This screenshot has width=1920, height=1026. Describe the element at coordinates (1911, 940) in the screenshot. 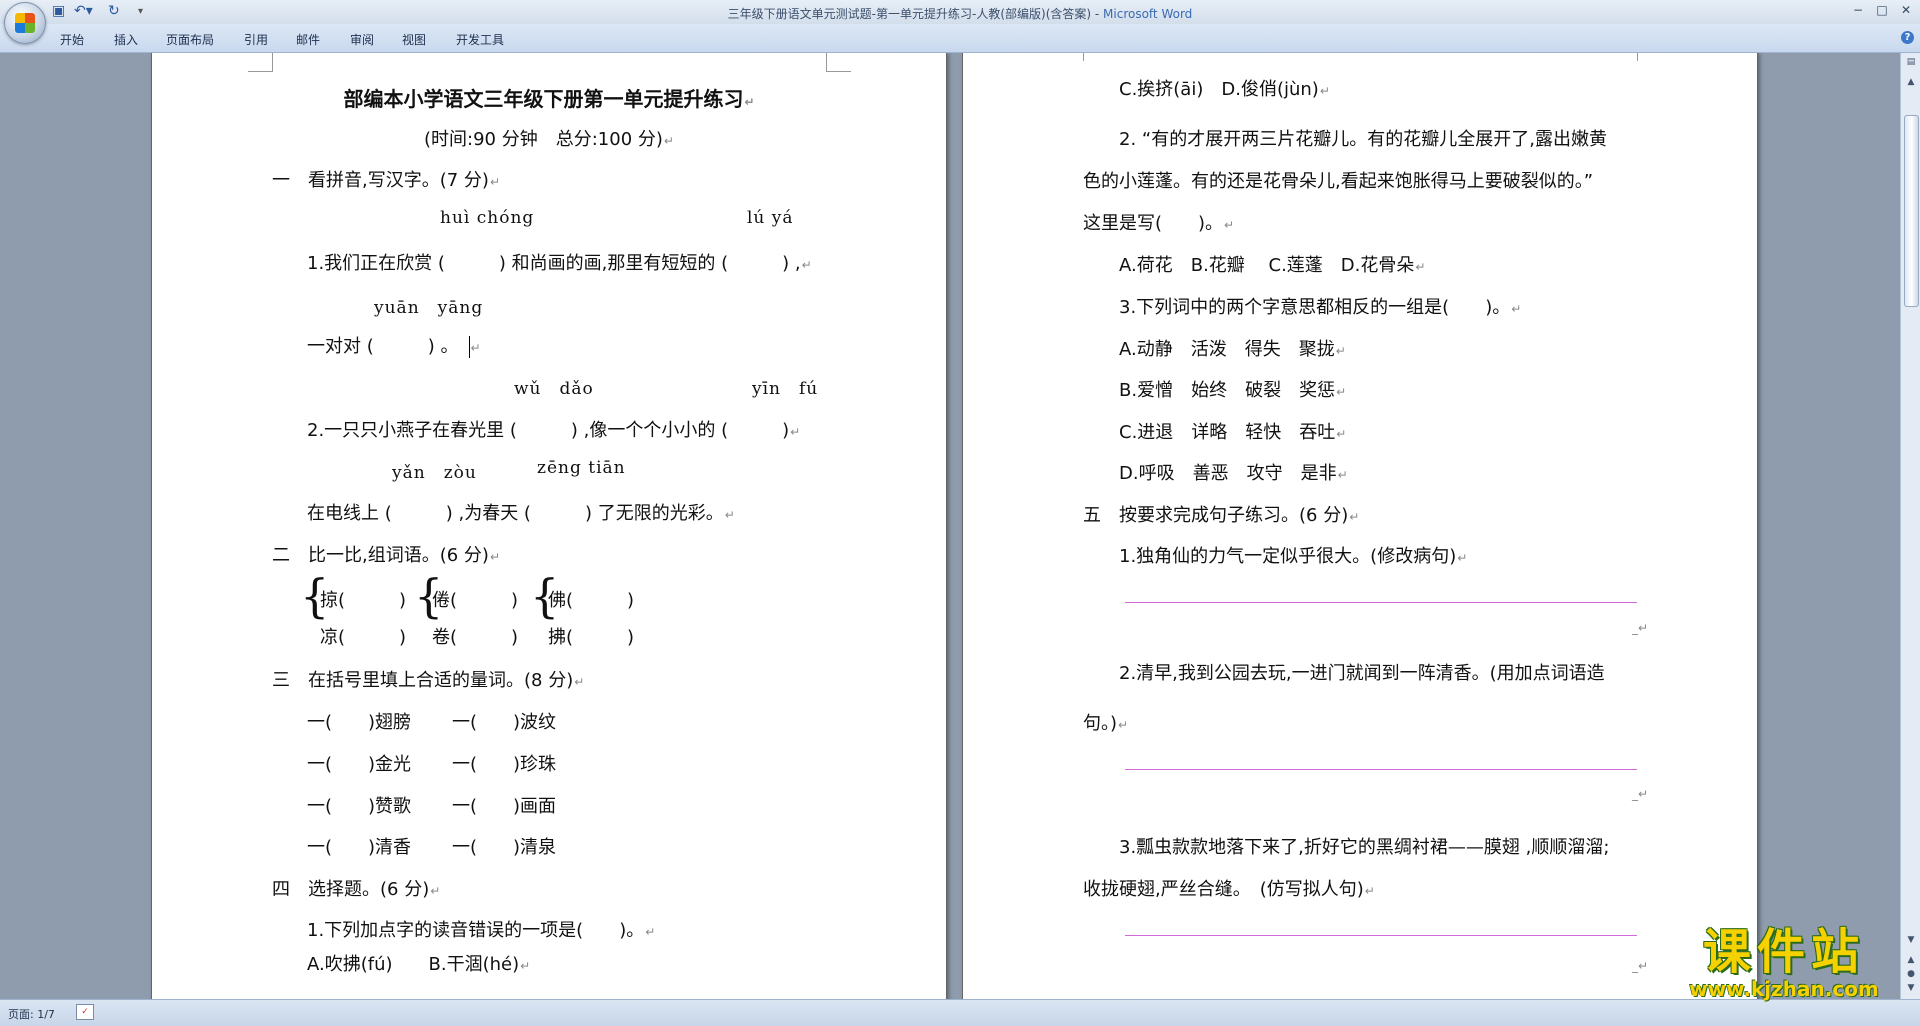

I see `scroll-down-icon: ▼` at that location.